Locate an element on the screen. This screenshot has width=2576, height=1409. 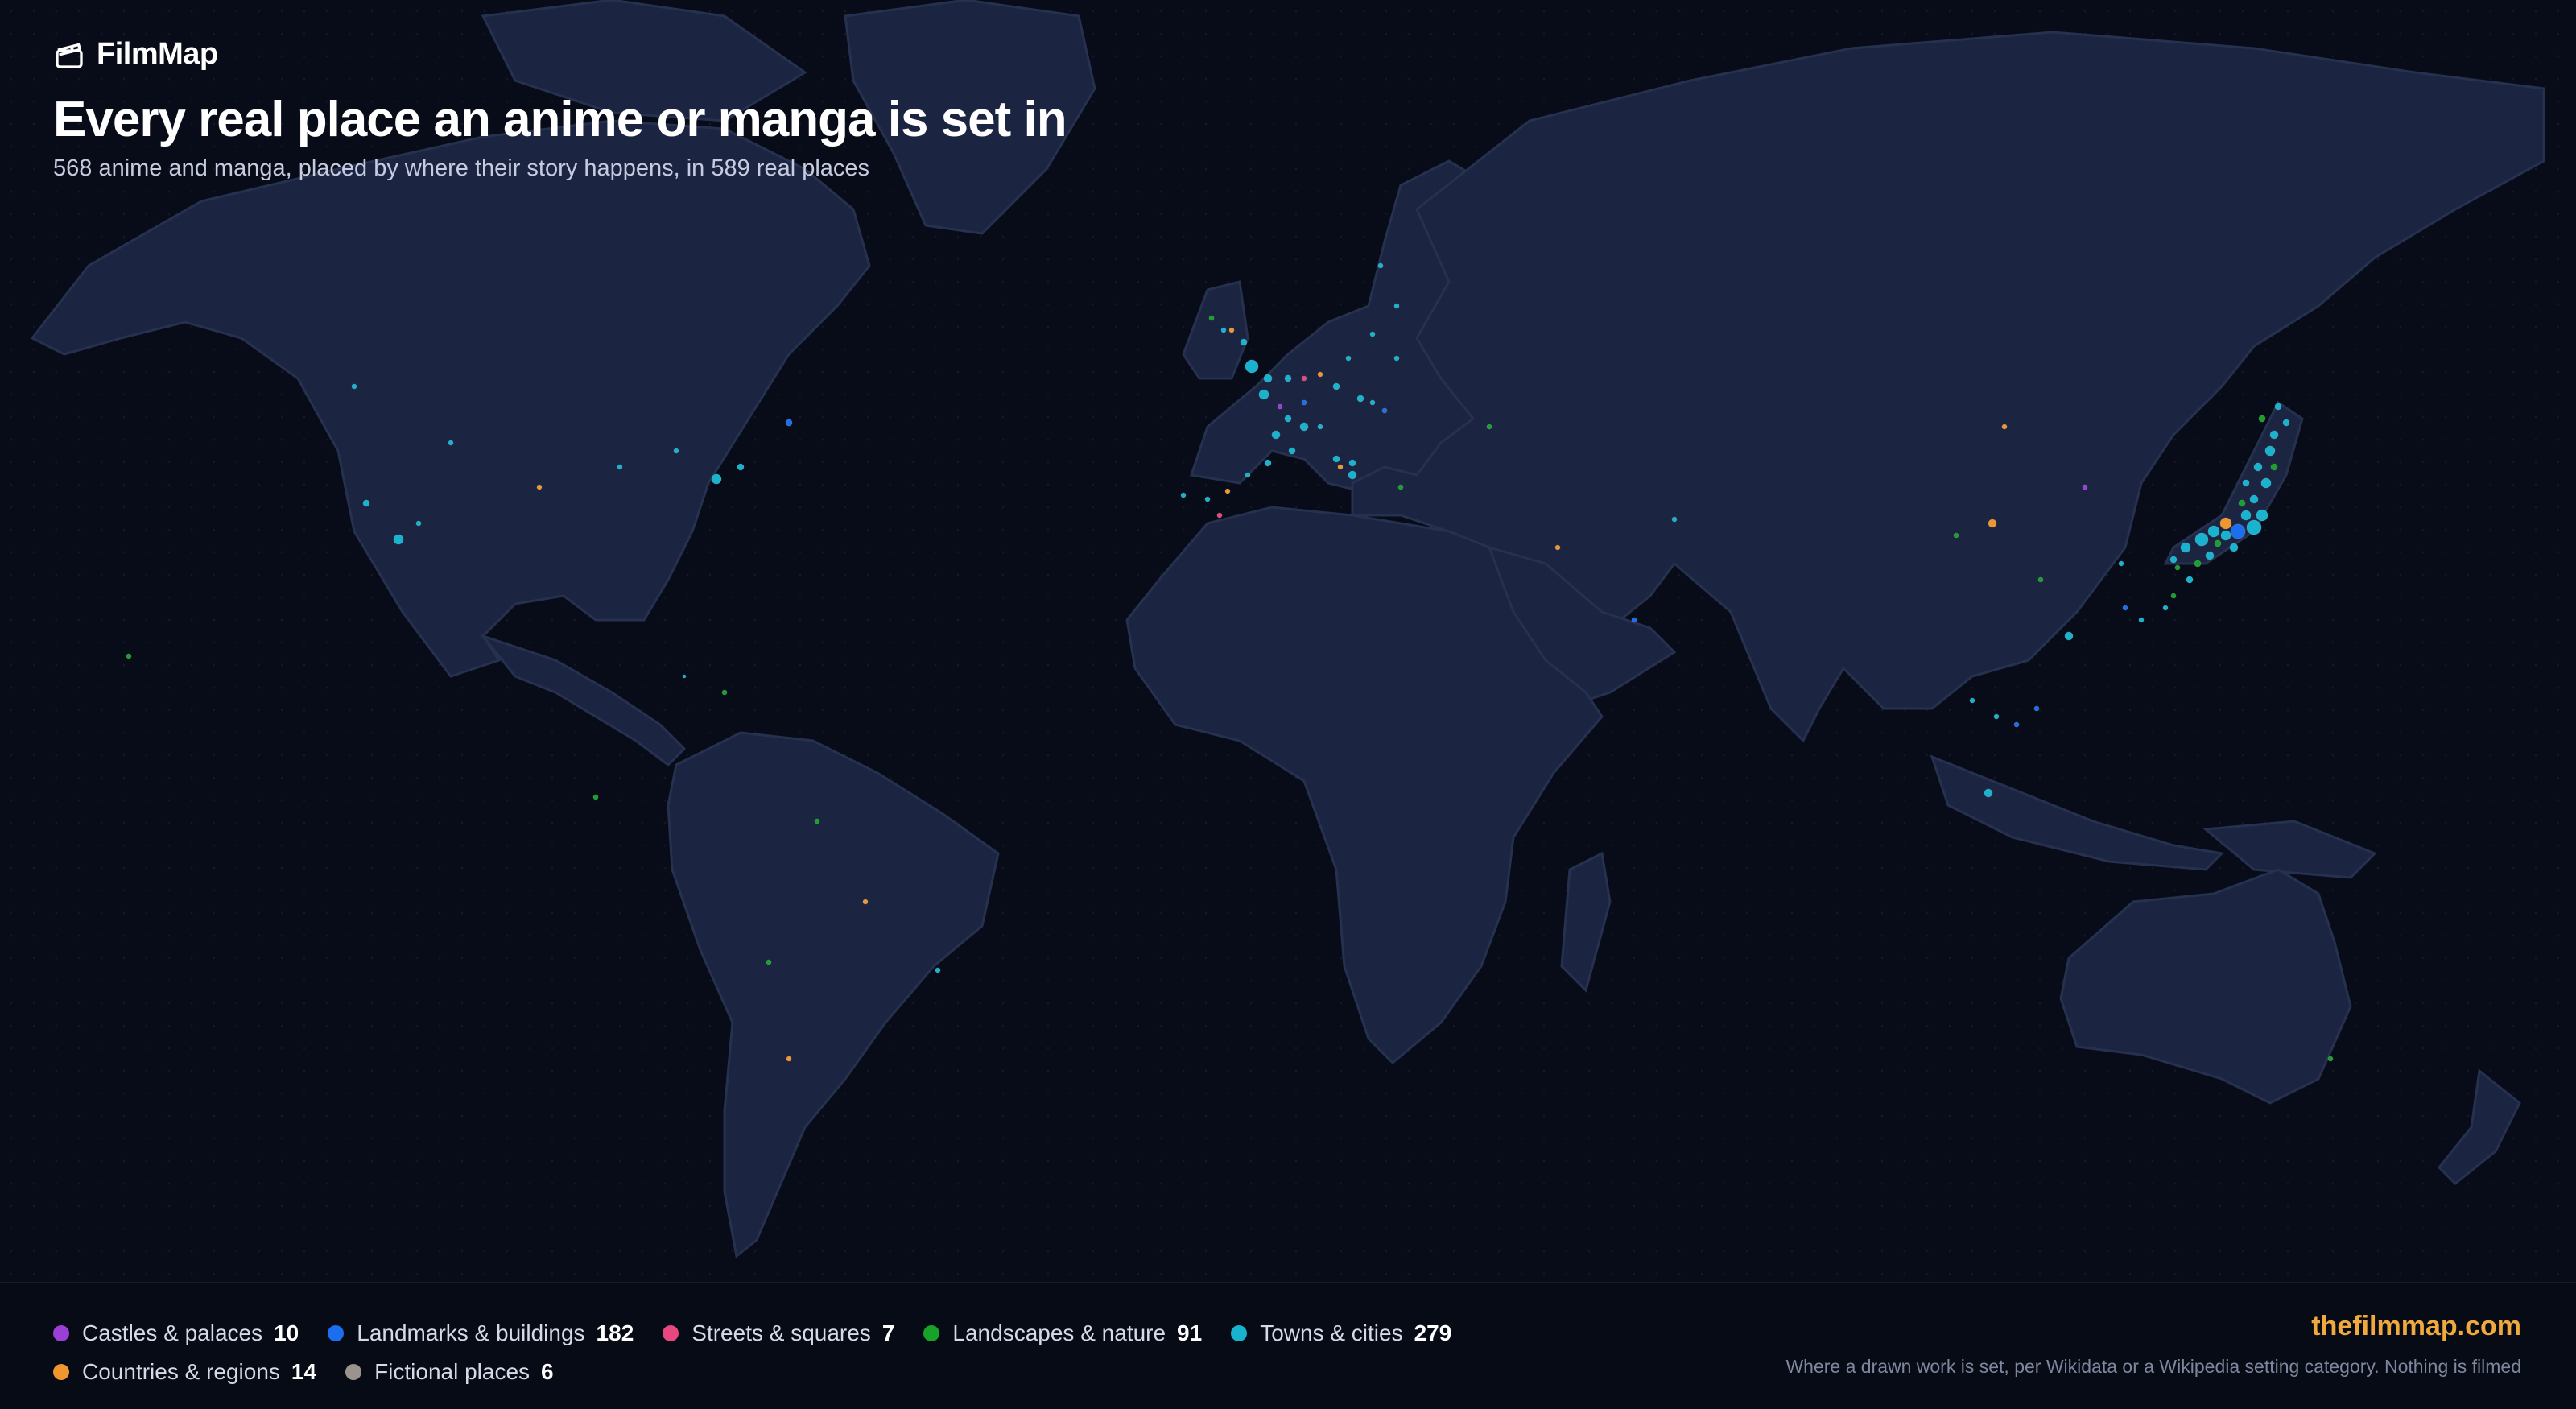
legend-item-countries: Countries & regions 14 is located at coordinates (184, 1372).